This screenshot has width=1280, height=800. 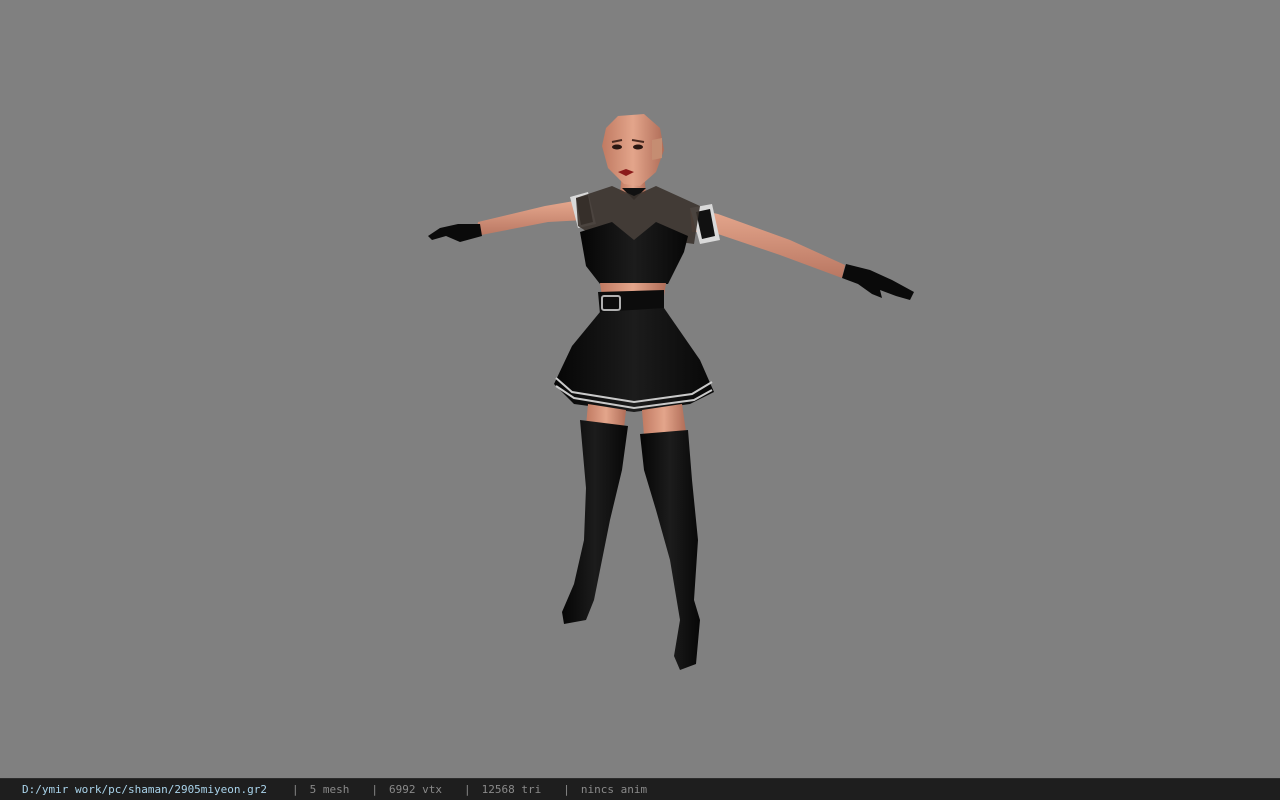 I want to click on right-boot, so click(x=670, y=550).